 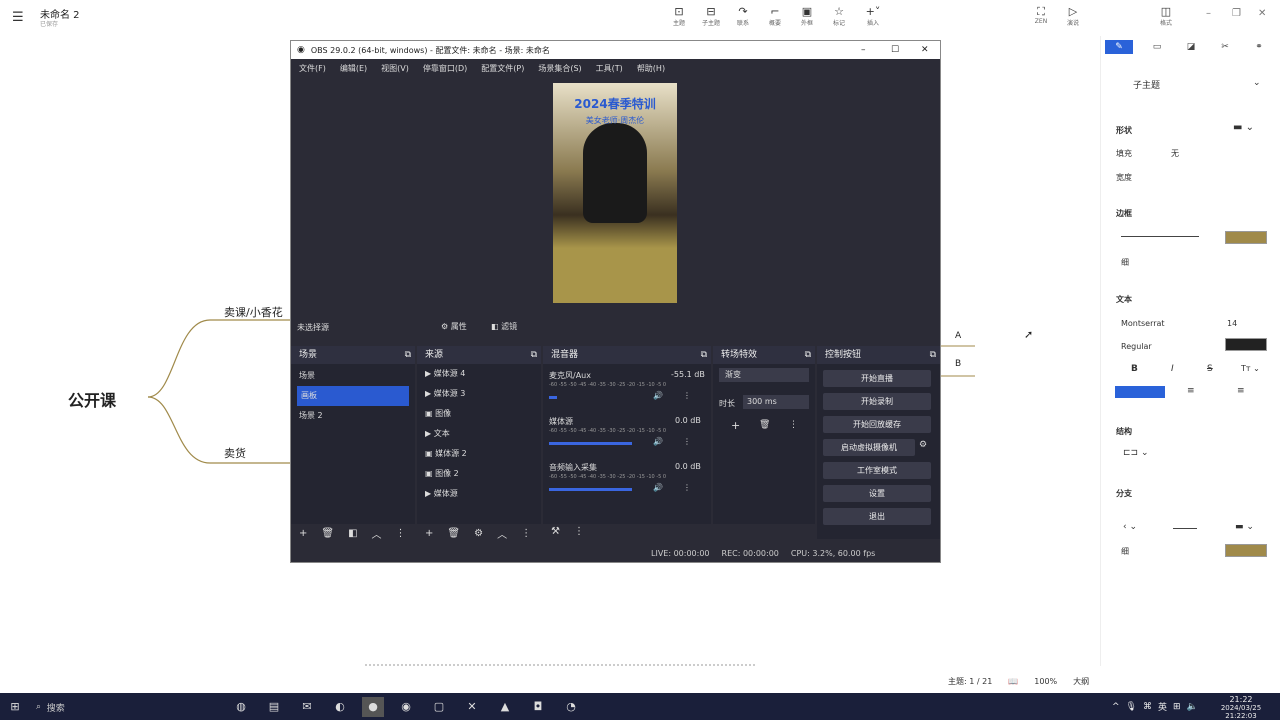 What do you see at coordinates (877, 493) in the screenshot?
I see `settings-button: 设置` at bounding box center [877, 493].